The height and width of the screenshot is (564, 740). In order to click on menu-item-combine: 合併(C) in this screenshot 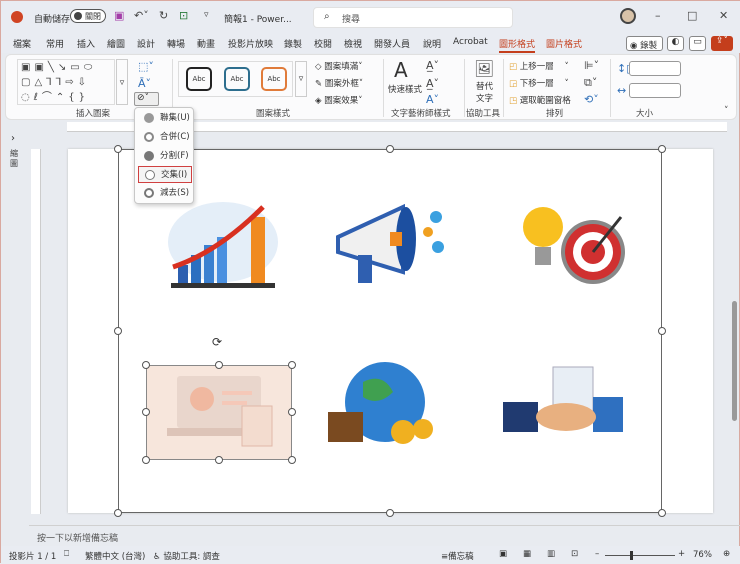, I will do `click(165, 137)`.